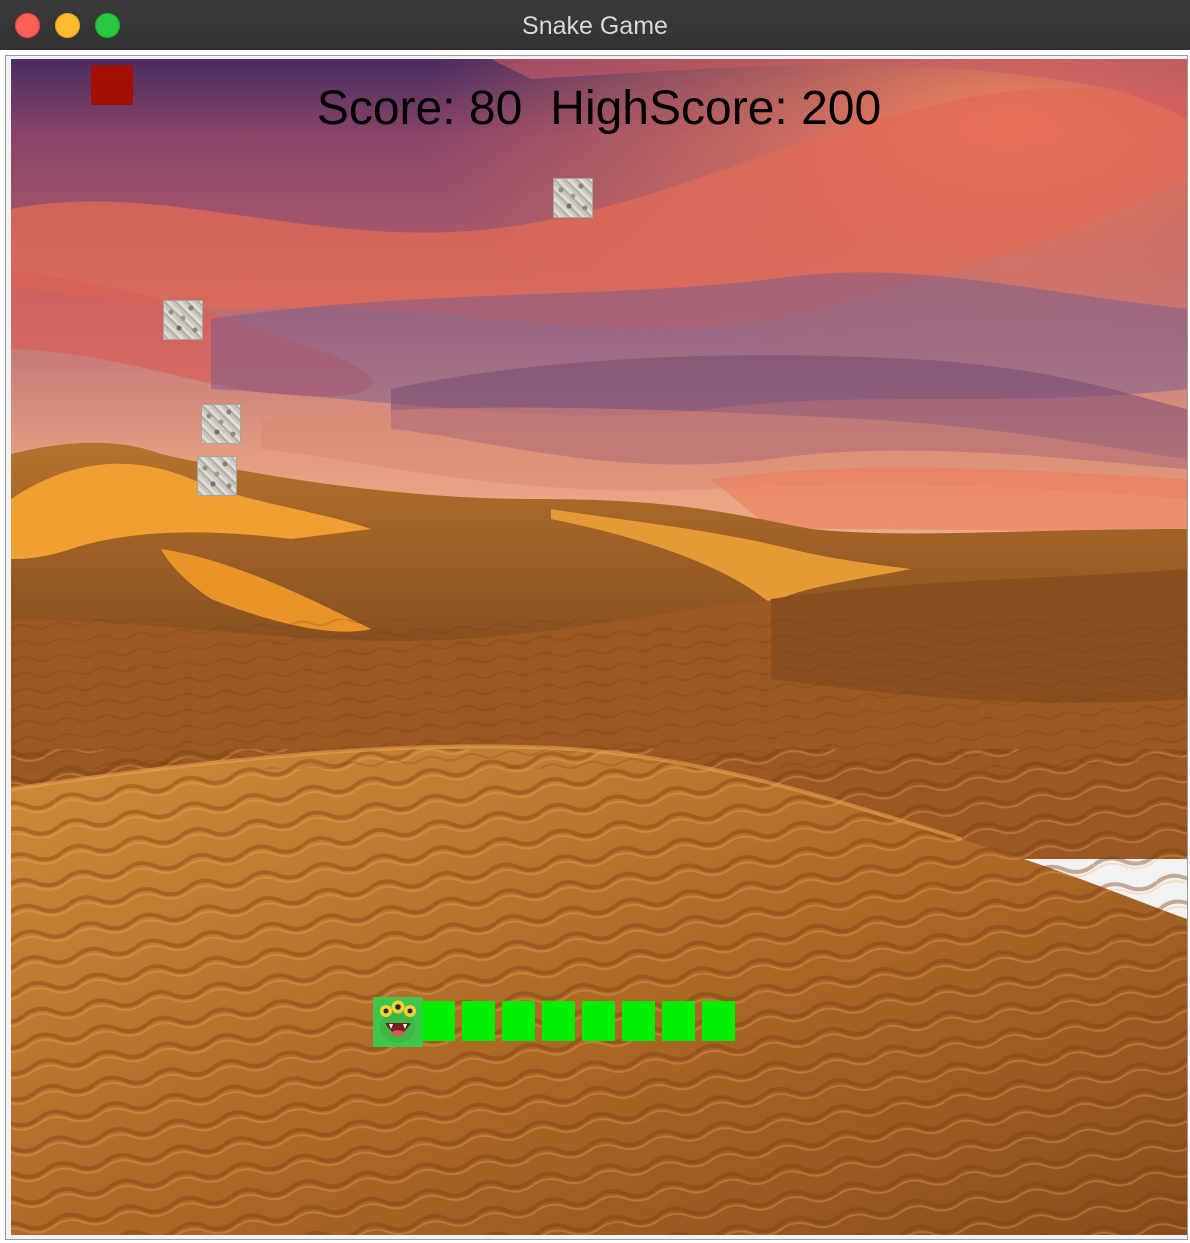  Describe the element at coordinates (112, 85) in the screenshot. I see `food-block` at that location.